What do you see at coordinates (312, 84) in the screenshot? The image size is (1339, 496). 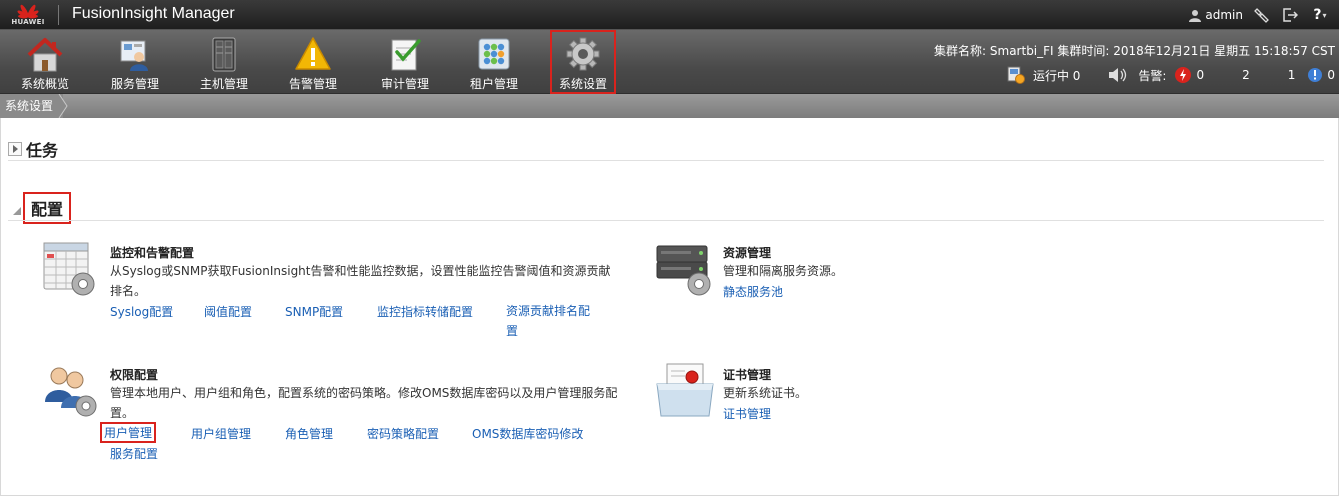 I see `nav-label: 告警管理` at bounding box center [312, 84].